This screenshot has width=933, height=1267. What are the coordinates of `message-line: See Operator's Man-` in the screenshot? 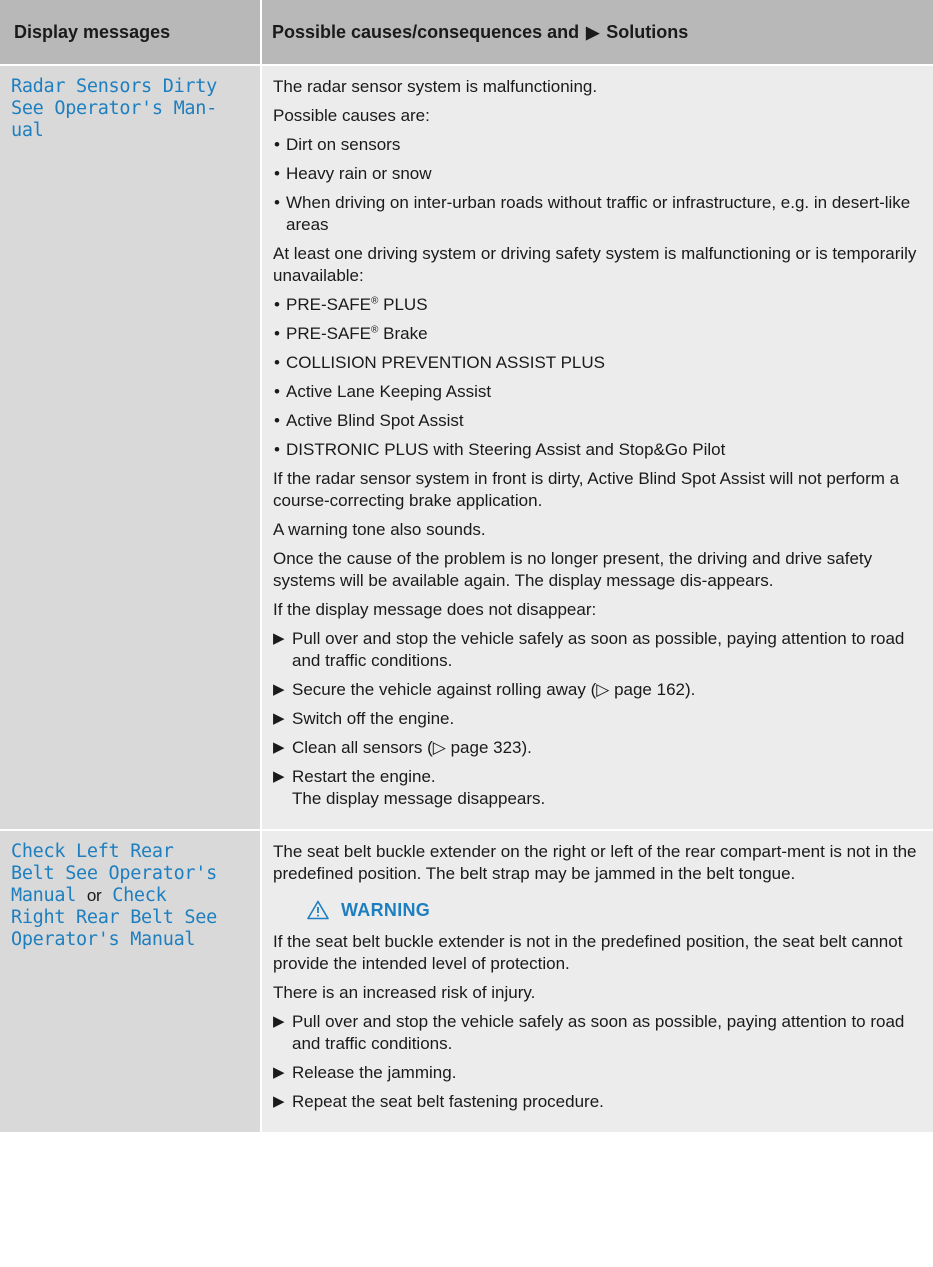 It's located at (114, 108).